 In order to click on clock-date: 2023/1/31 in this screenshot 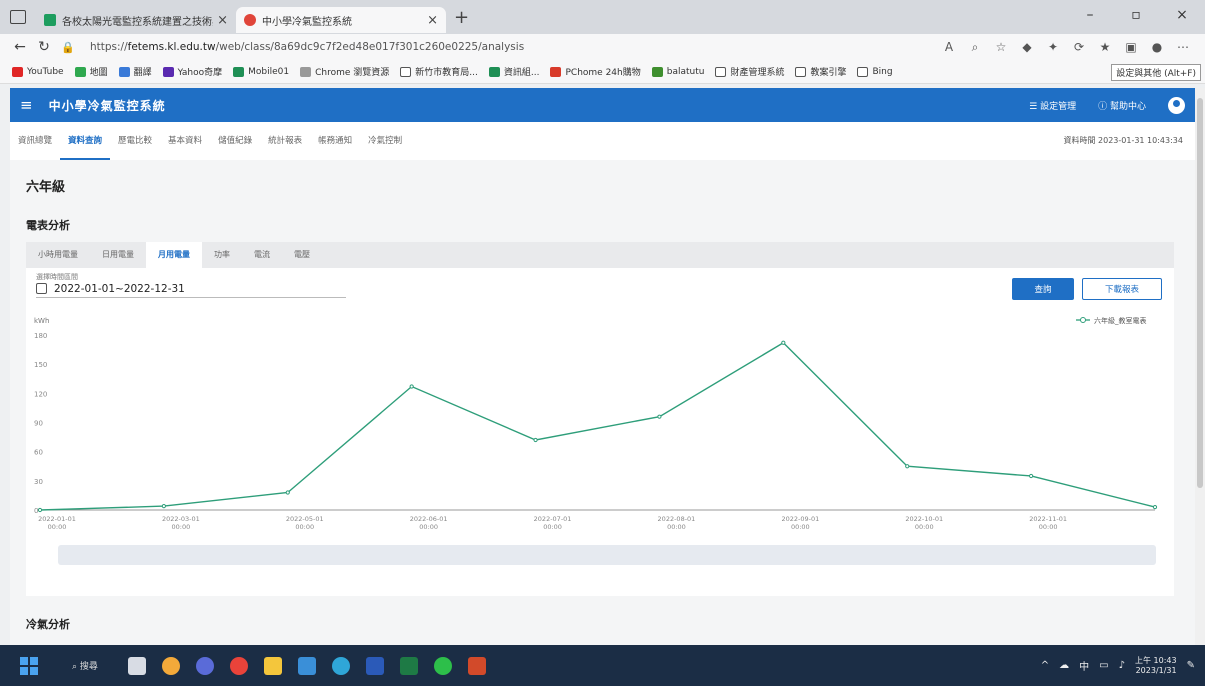, I will do `click(1156, 670)`.